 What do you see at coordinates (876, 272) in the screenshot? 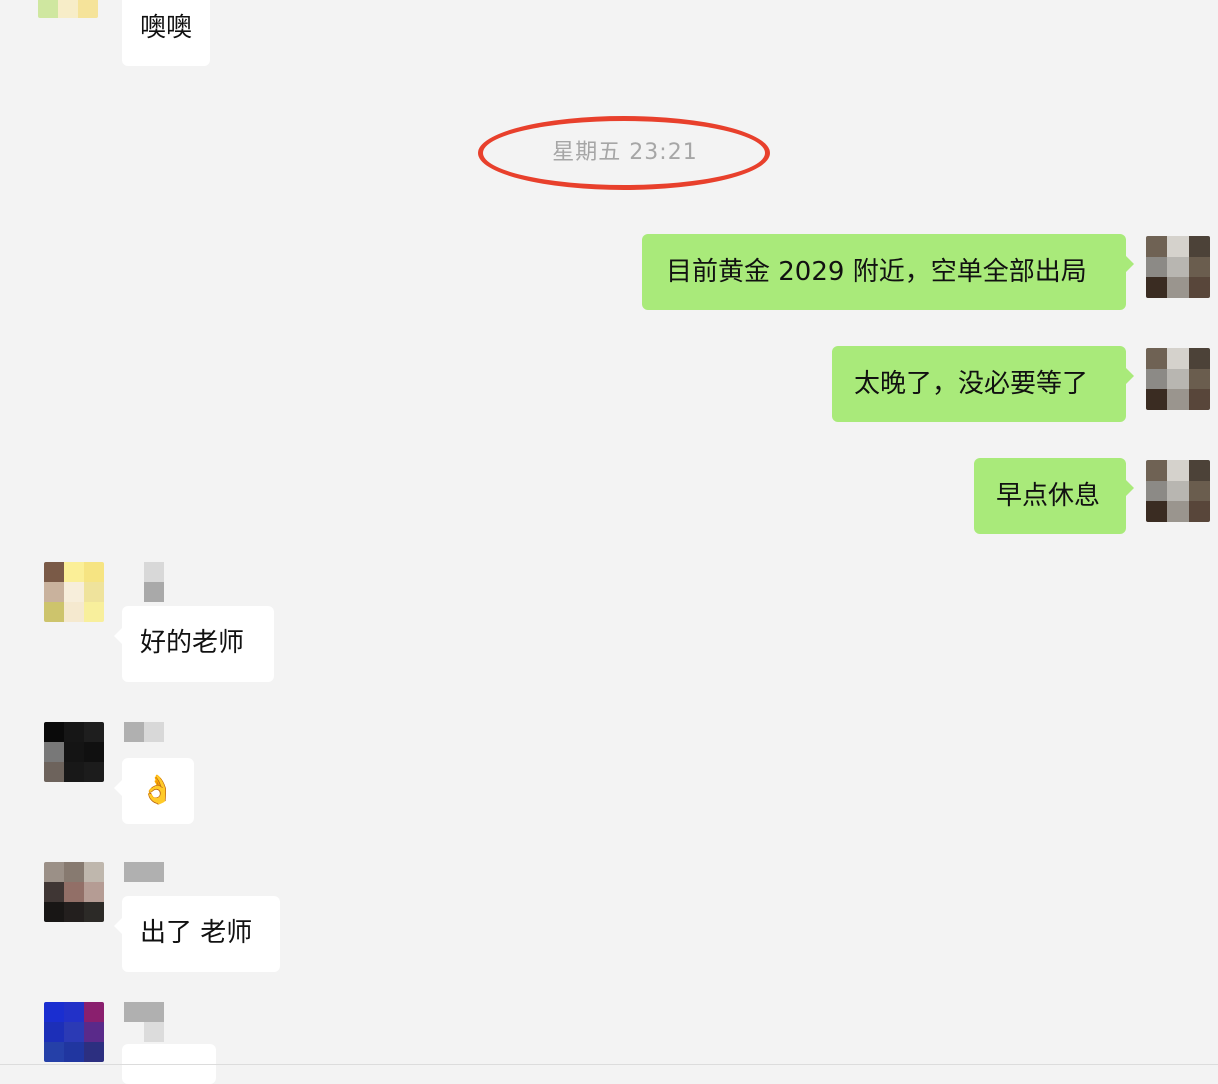
I see `message-text: 目前黄金 2029 附近，空单全部出局` at bounding box center [876, 272].